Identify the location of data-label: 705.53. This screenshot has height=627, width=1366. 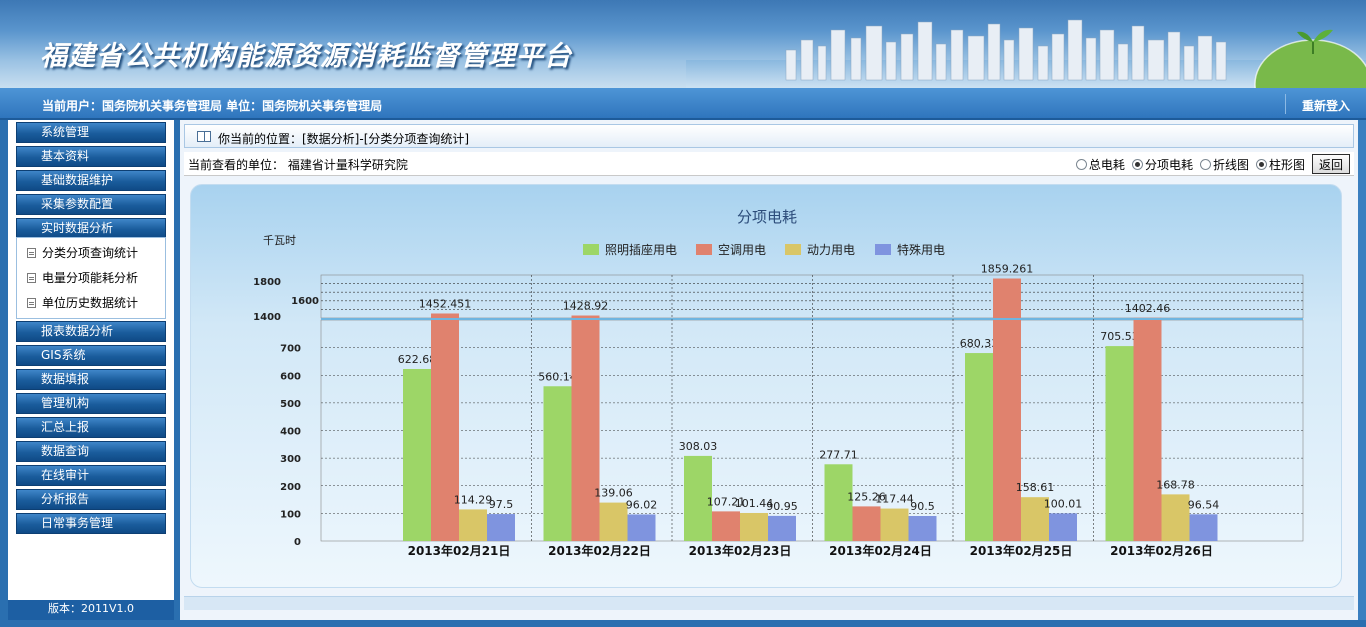
(1119, 336).